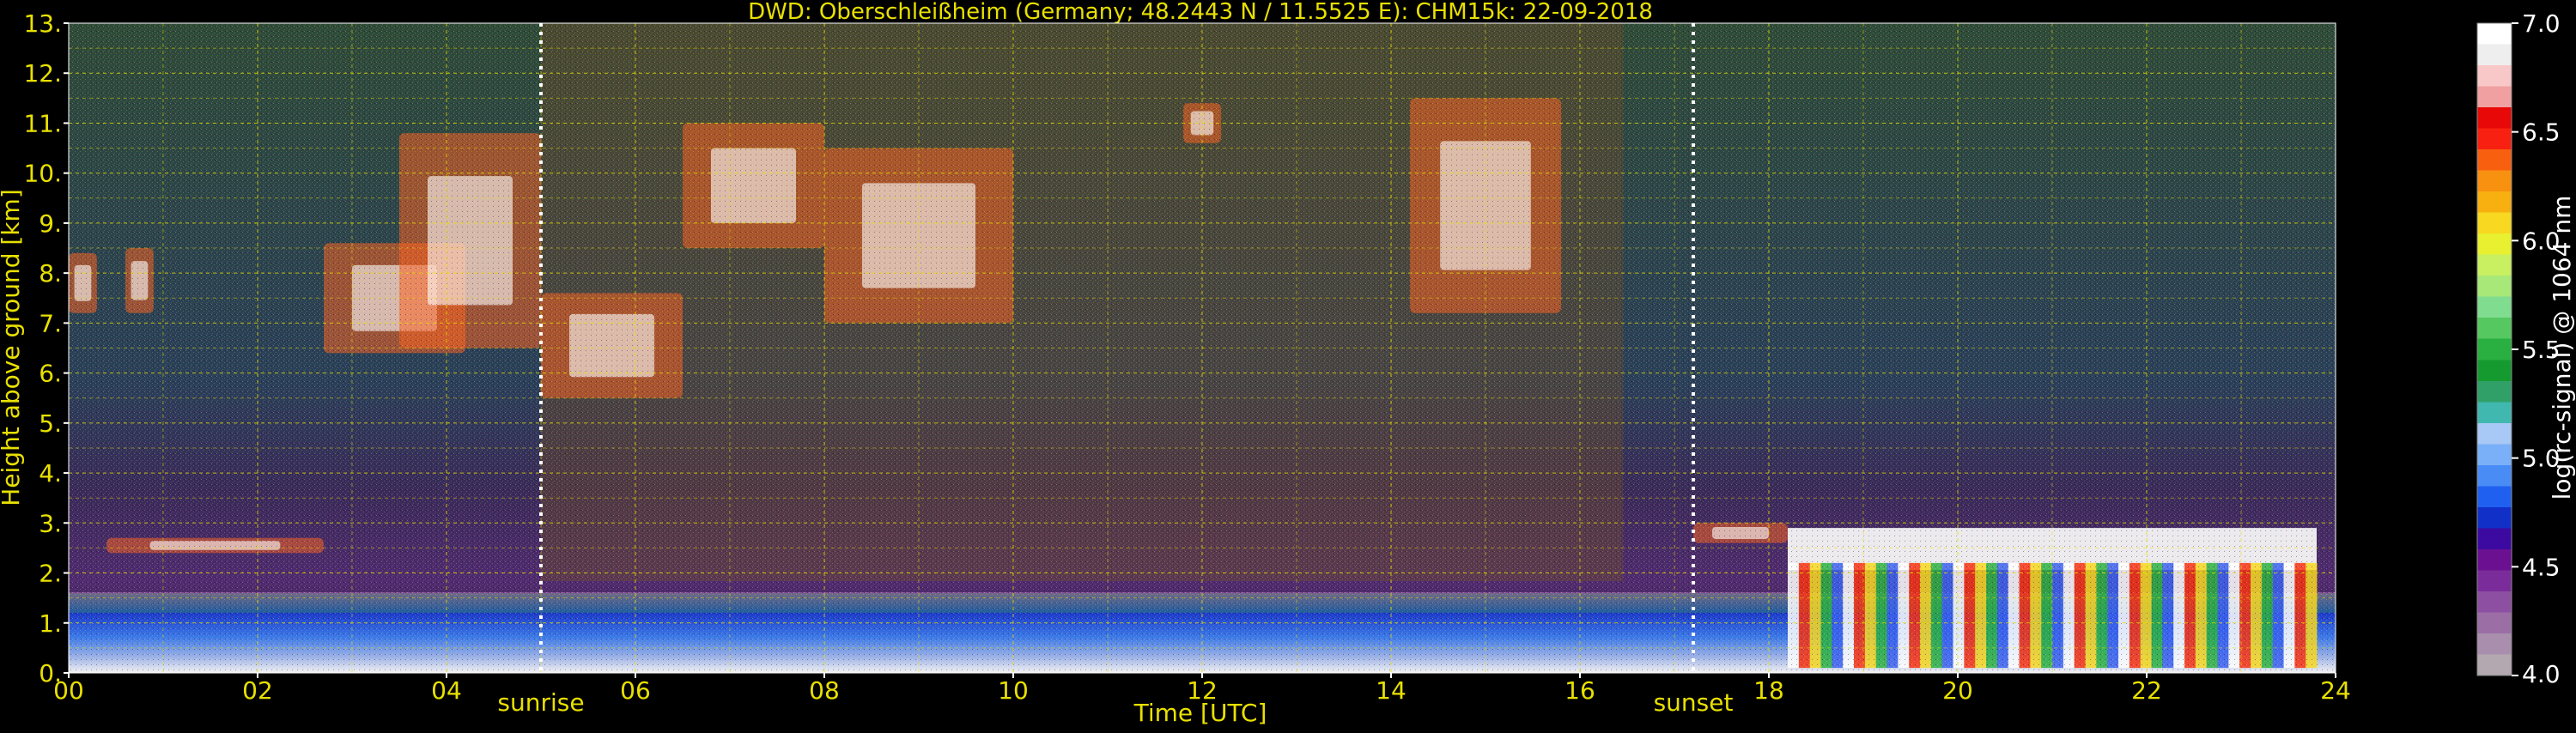 Image resolution: width=2576 pixels, height=733 pixels. I want to click on y-tick-label: 2., so click(50, 574).